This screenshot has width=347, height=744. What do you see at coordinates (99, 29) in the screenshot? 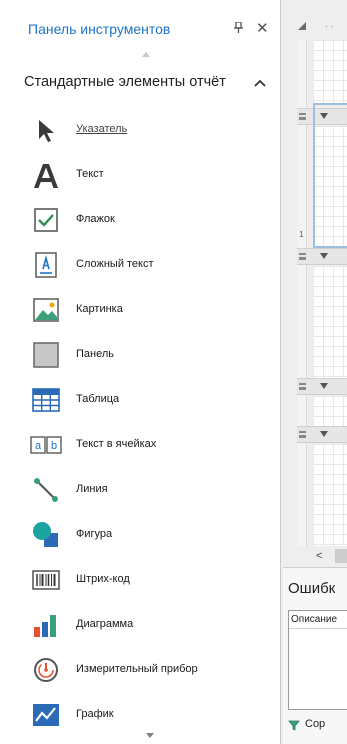
I see `toolbox-title: Панель инструментов` at bounding box center [99, 29].